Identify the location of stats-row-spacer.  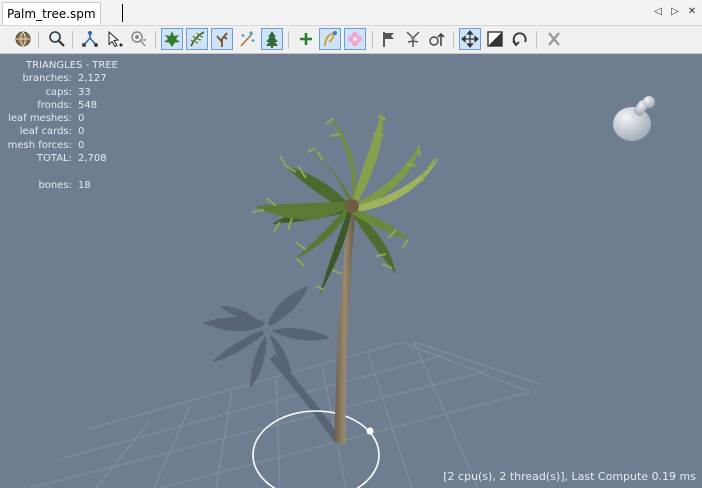
(65, 171).